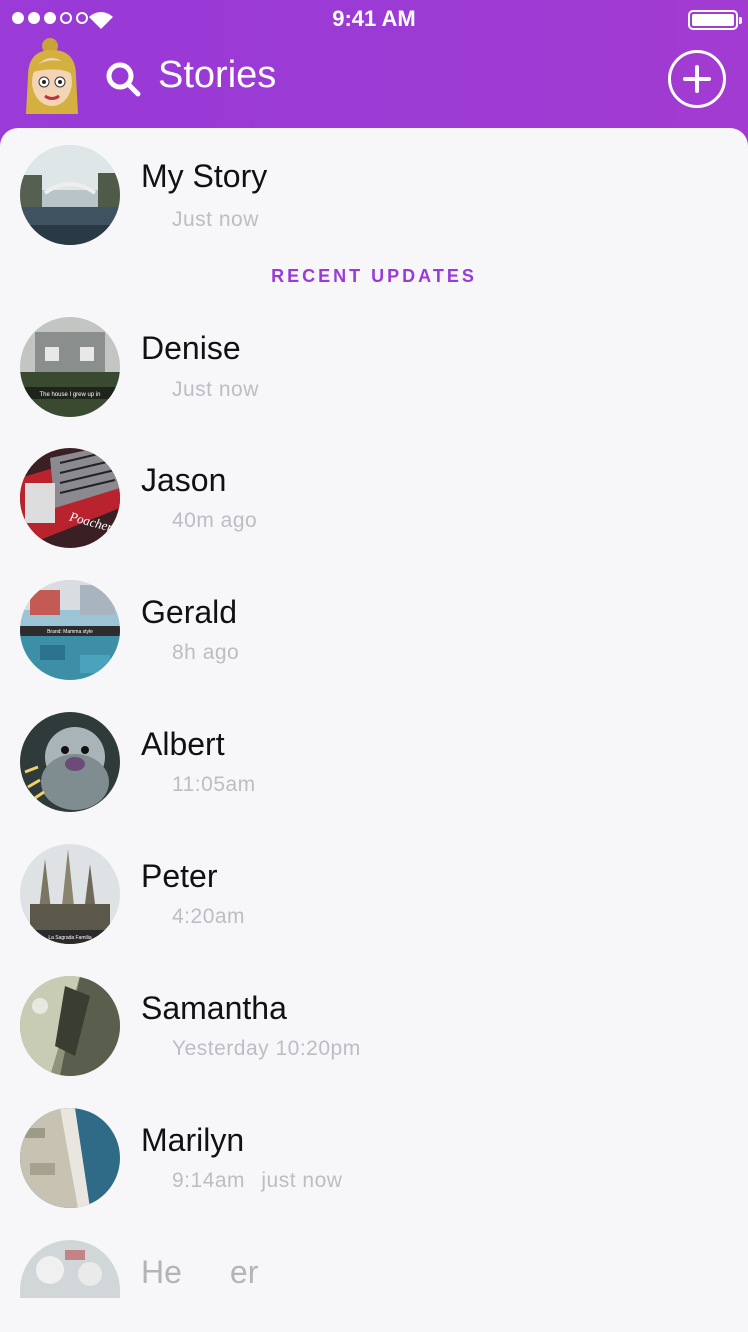  Describe the element at coordinates (161, 1272) in the screenshot. I see `story-name-part-1: He` at that location.